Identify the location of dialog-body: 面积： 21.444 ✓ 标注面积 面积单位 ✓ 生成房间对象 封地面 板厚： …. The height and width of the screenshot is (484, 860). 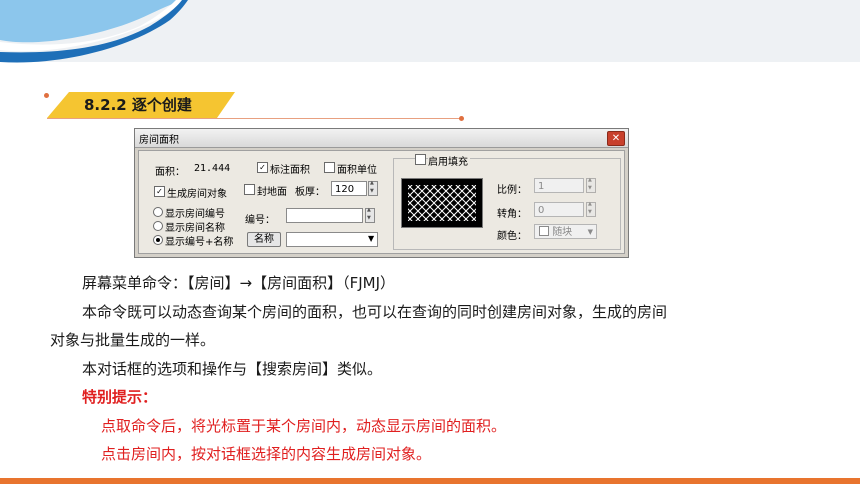
(381, 202).